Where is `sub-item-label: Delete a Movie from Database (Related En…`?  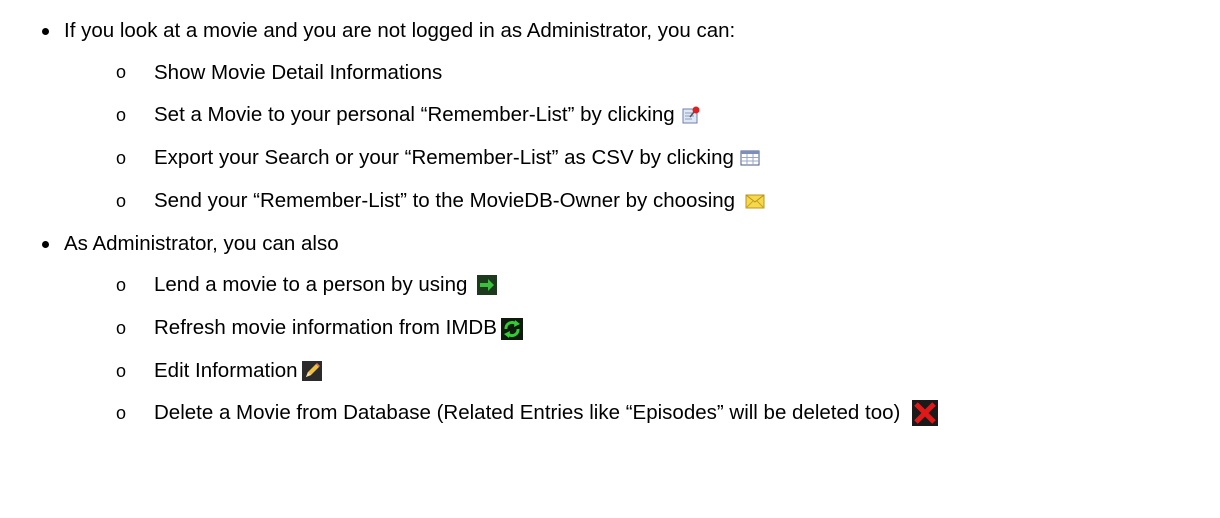 sub-item-label: Delete a Movie from Database (Related En… is located at coordinates (527, 412).